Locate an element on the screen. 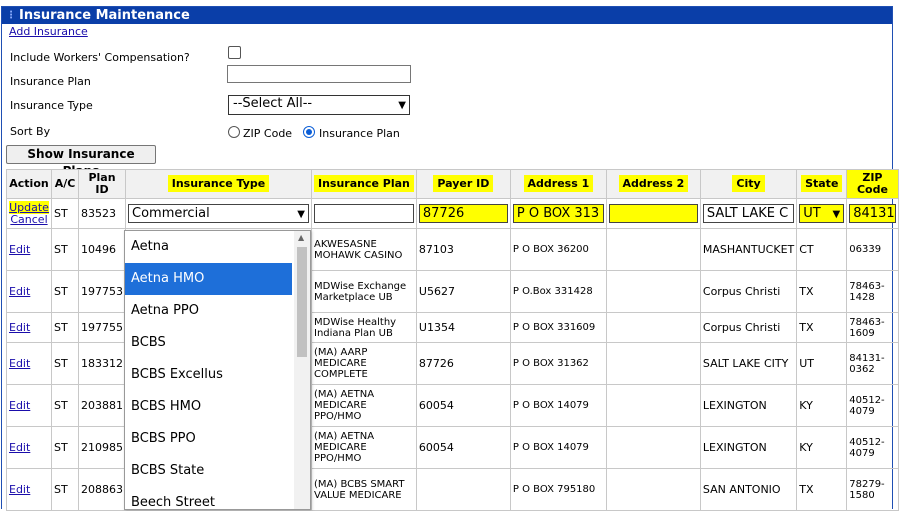 This screenshot has width=902, height=511. edit-insurance-plan-input is located at coordinates (364, 213).